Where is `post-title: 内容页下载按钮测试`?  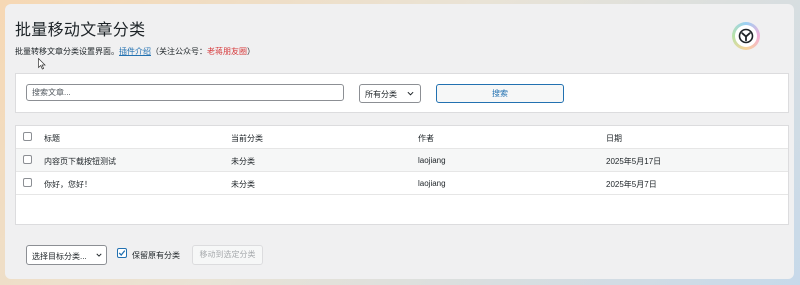
post-title: 内容页下载按钮测试 is located at coordinates (80, 161).